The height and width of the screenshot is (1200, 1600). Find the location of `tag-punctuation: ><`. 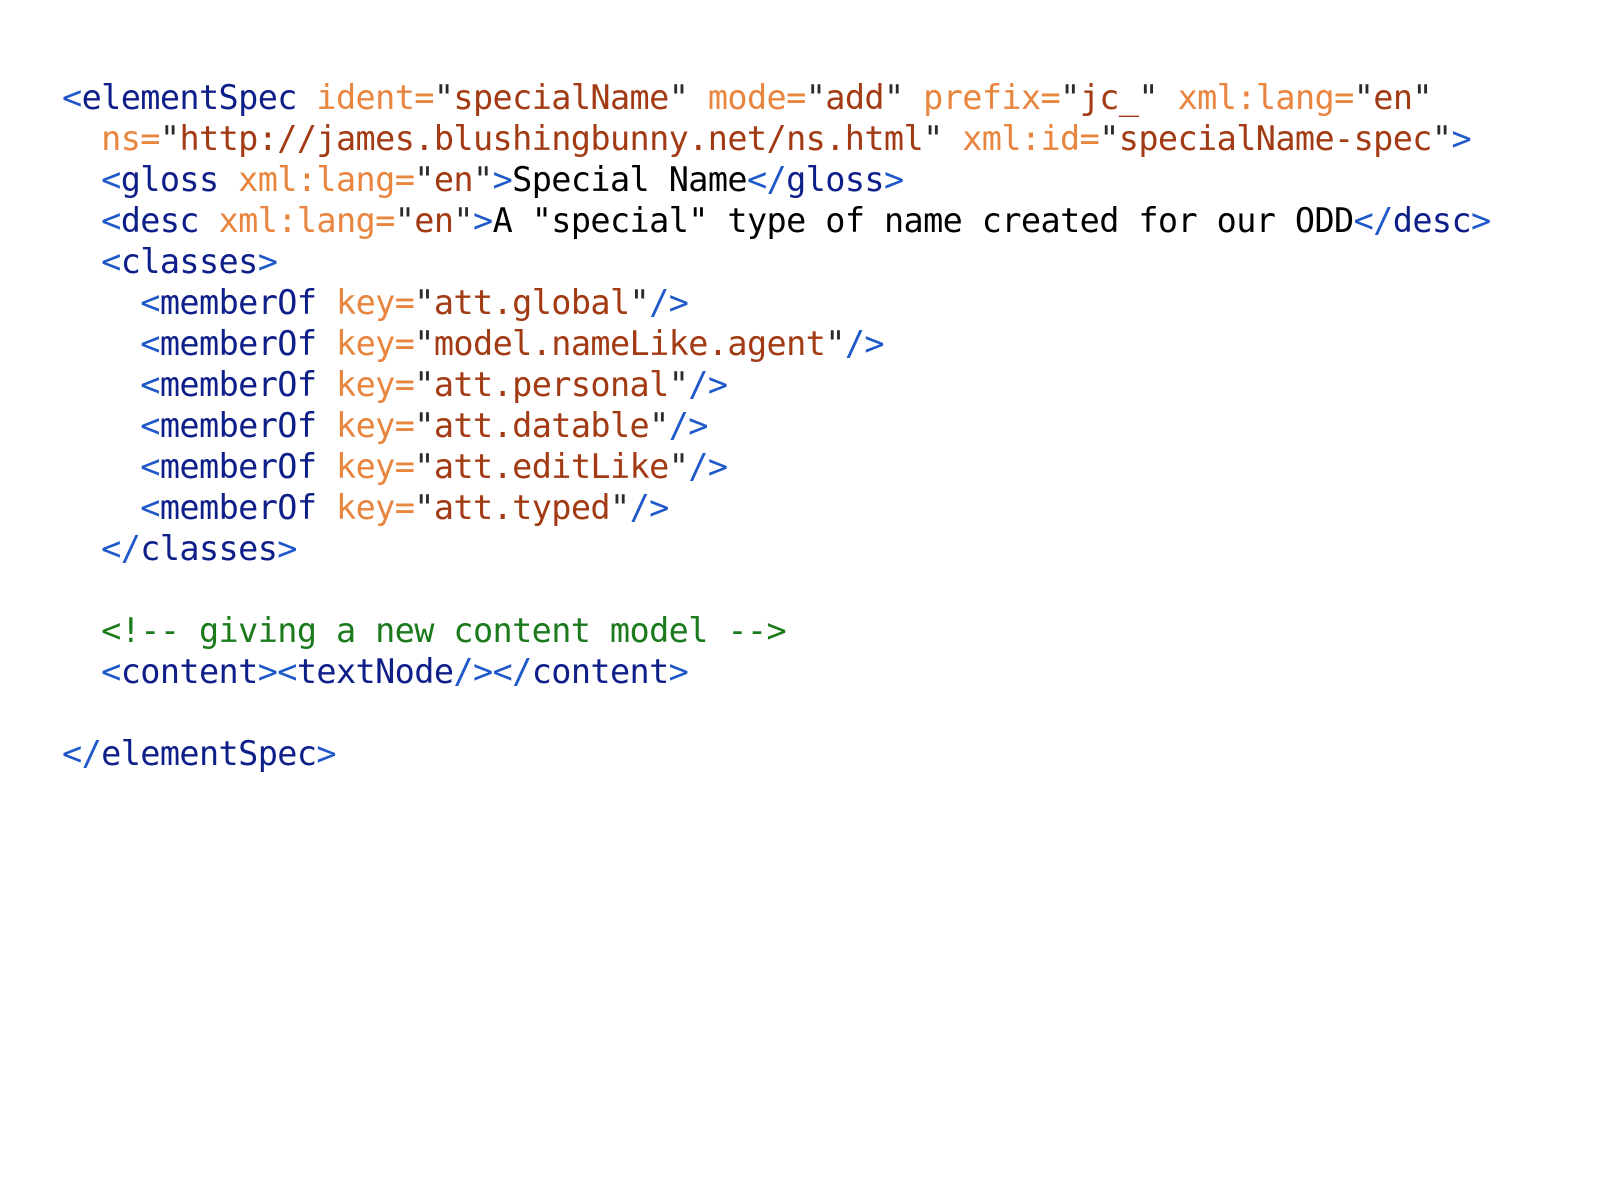

tag-punctuation: >< is located at coordinates (277, 671).